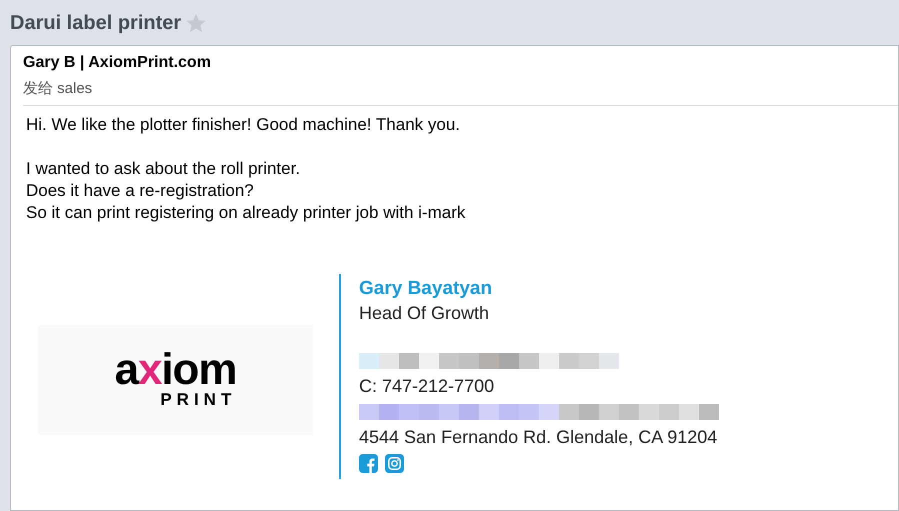 Image resolution: width=899 pixels, height=511 pixels. Describe the element at coordinates (58, 89) in the screenshot. I see `recipient-line: 发给 sales` at that location.